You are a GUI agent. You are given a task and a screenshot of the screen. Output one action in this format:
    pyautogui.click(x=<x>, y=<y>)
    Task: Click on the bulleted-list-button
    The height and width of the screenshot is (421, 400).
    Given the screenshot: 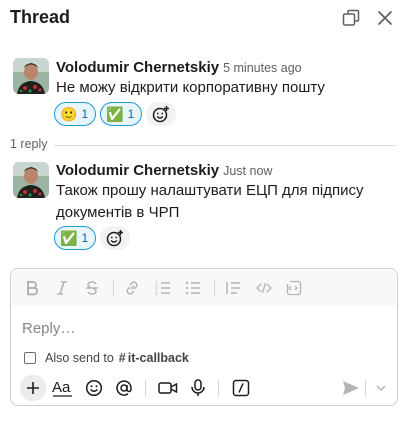 What is the action you would take?
    pyautogui.click(x=193, y=288)
    